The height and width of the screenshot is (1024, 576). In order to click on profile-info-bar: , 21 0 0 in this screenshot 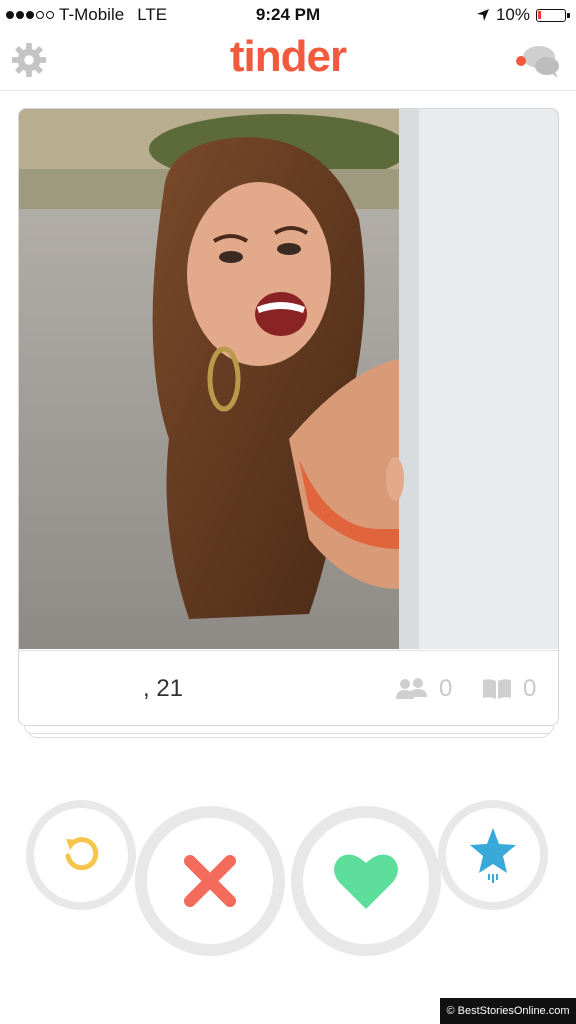, I will do `click(288, 687)`.